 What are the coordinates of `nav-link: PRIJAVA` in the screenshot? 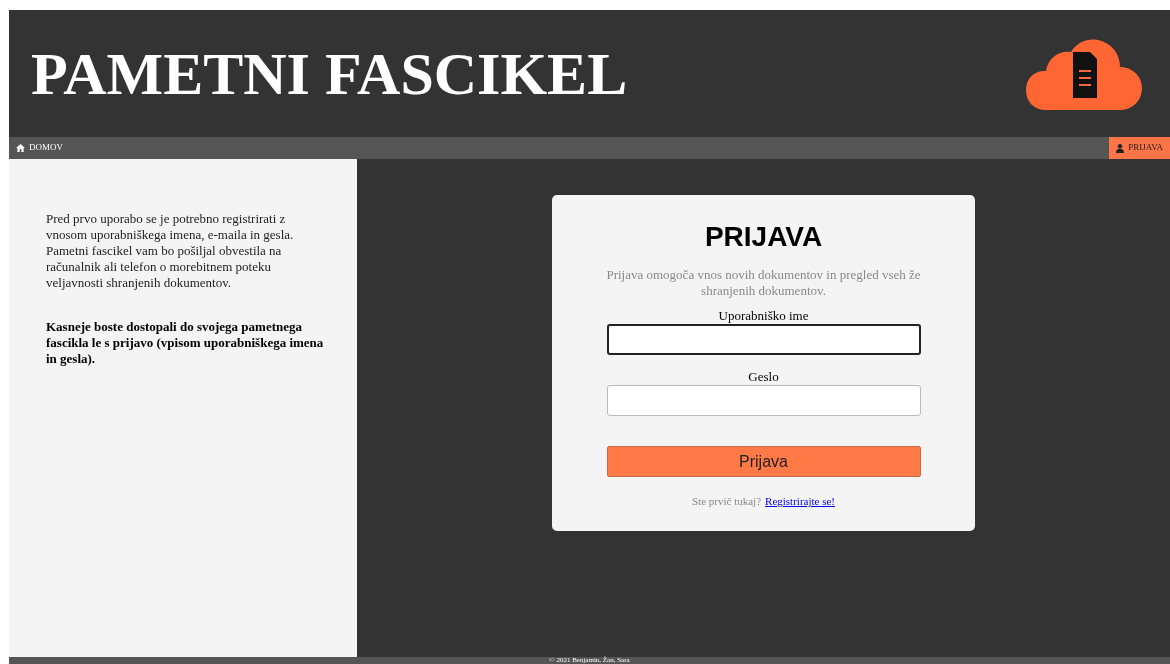 It's located at (1139, 148).